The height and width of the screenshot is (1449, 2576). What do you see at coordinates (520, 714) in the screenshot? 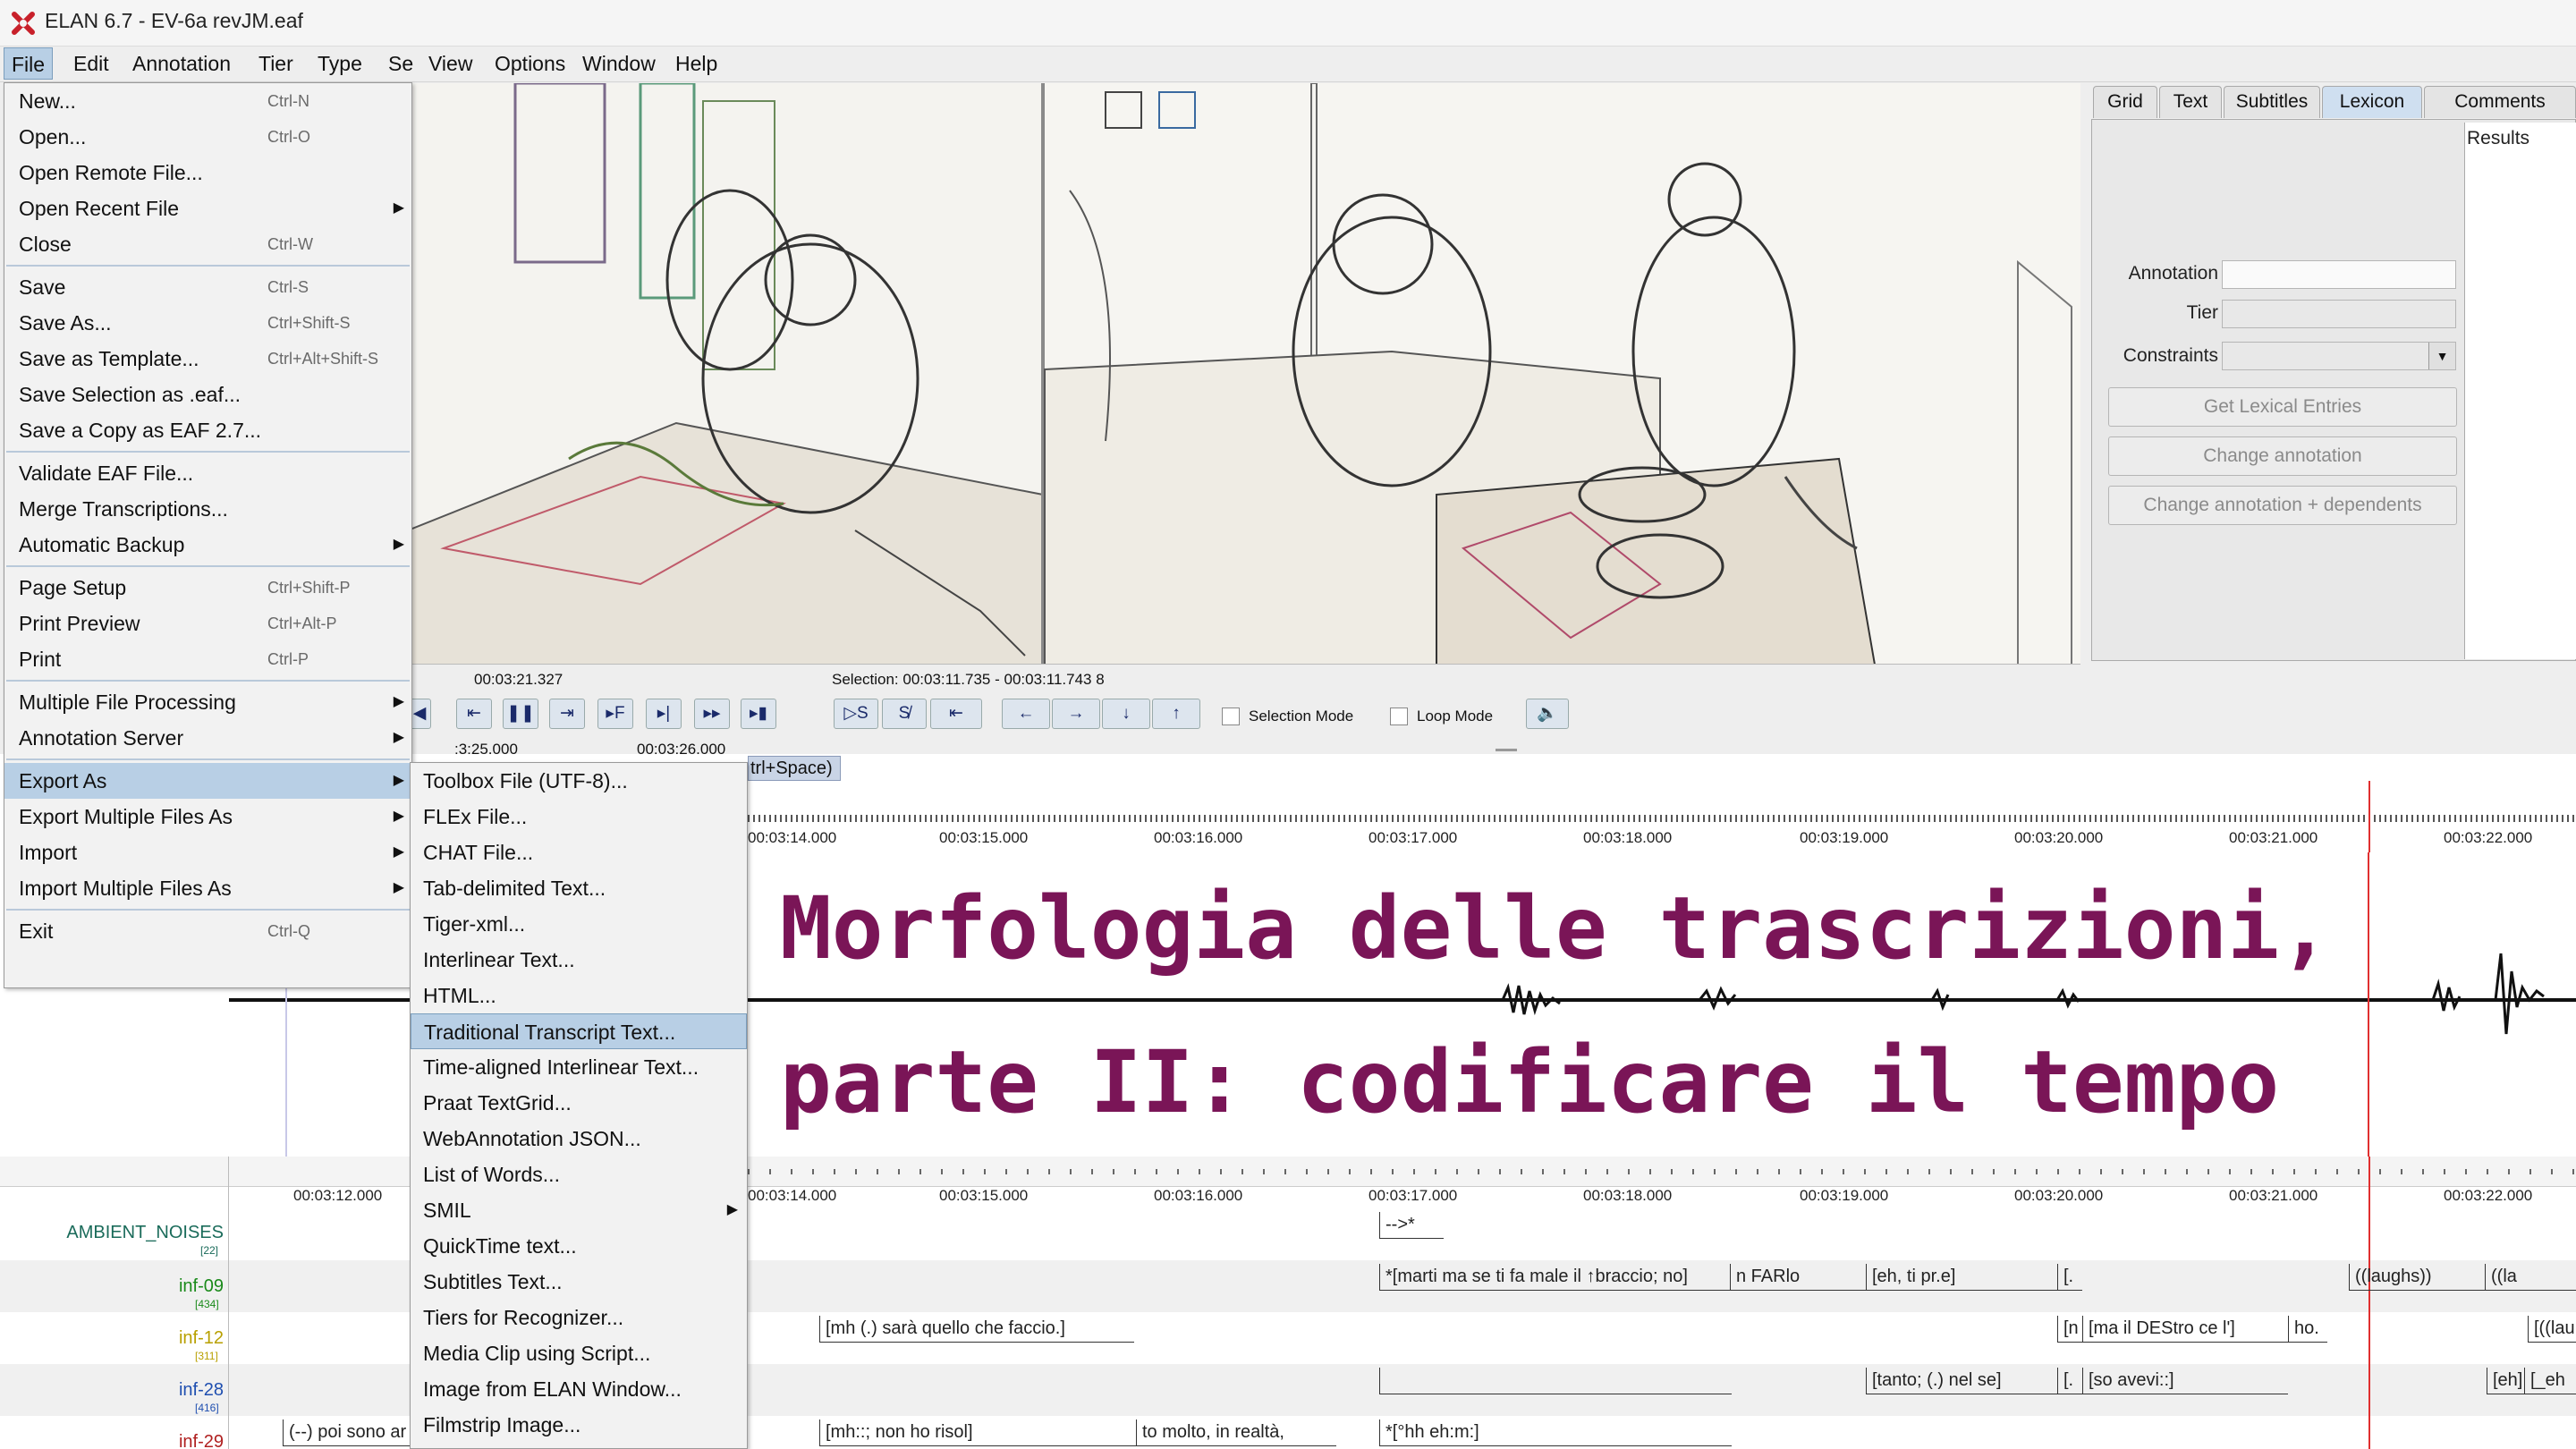
I see `pause-button: ❚❚` at bounding box center [520, 714].